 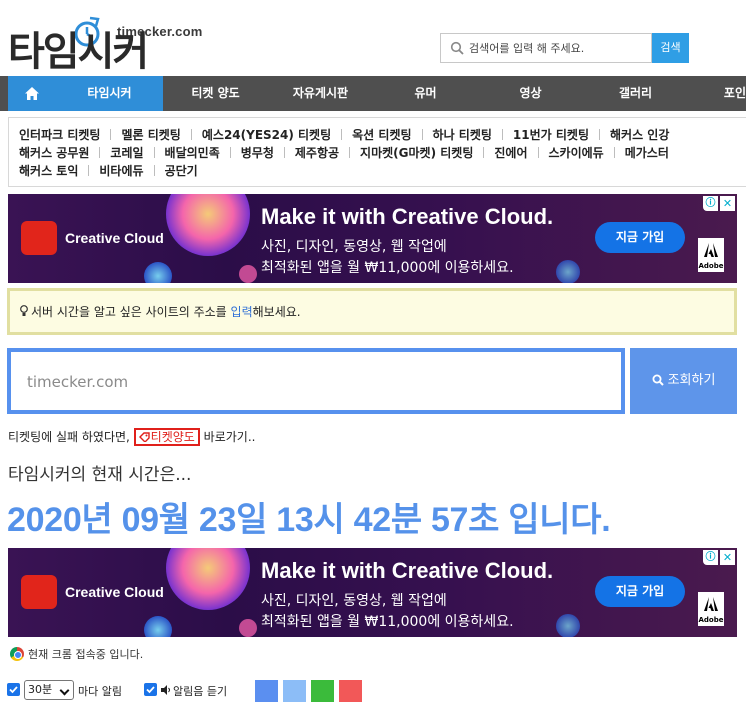 I want to click on search-input, so click(x=558, y=48).